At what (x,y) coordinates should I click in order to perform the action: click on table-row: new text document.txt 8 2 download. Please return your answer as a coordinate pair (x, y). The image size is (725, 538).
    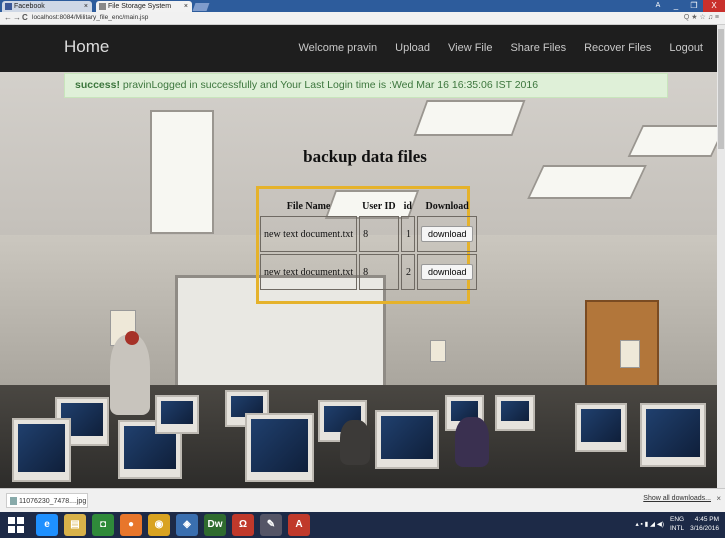
    Looking at the image, I should click on (369, 272).